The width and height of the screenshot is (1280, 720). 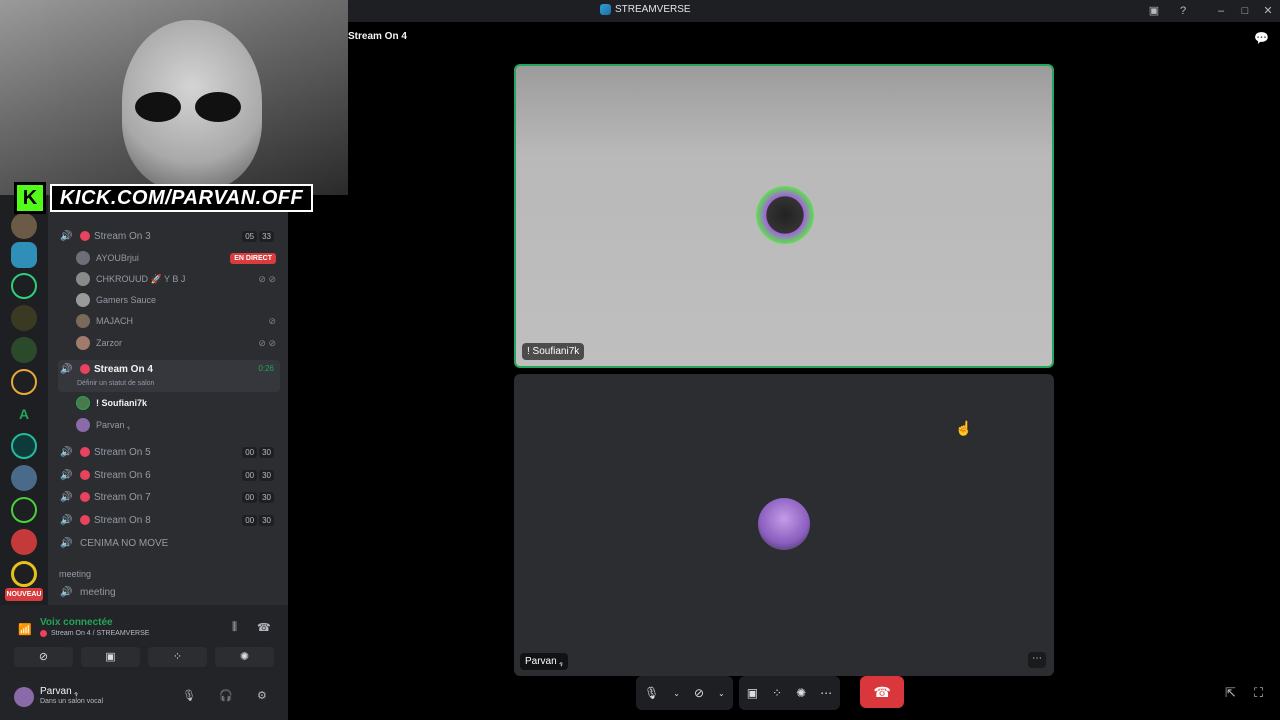 What do you see at coordinates (25, 629) in the screenshot?
I see `signal-icon: 📶` at bounding box center [25, 629].